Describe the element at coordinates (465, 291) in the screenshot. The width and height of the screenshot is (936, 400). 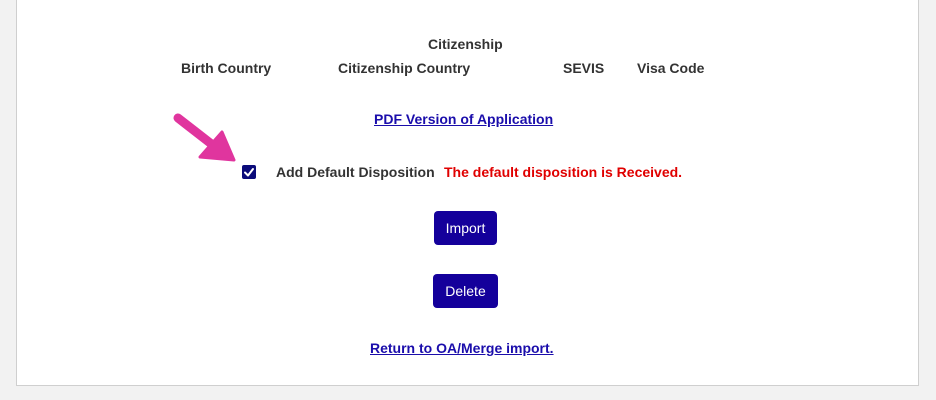
I see `delete-button: Delete` at that location.